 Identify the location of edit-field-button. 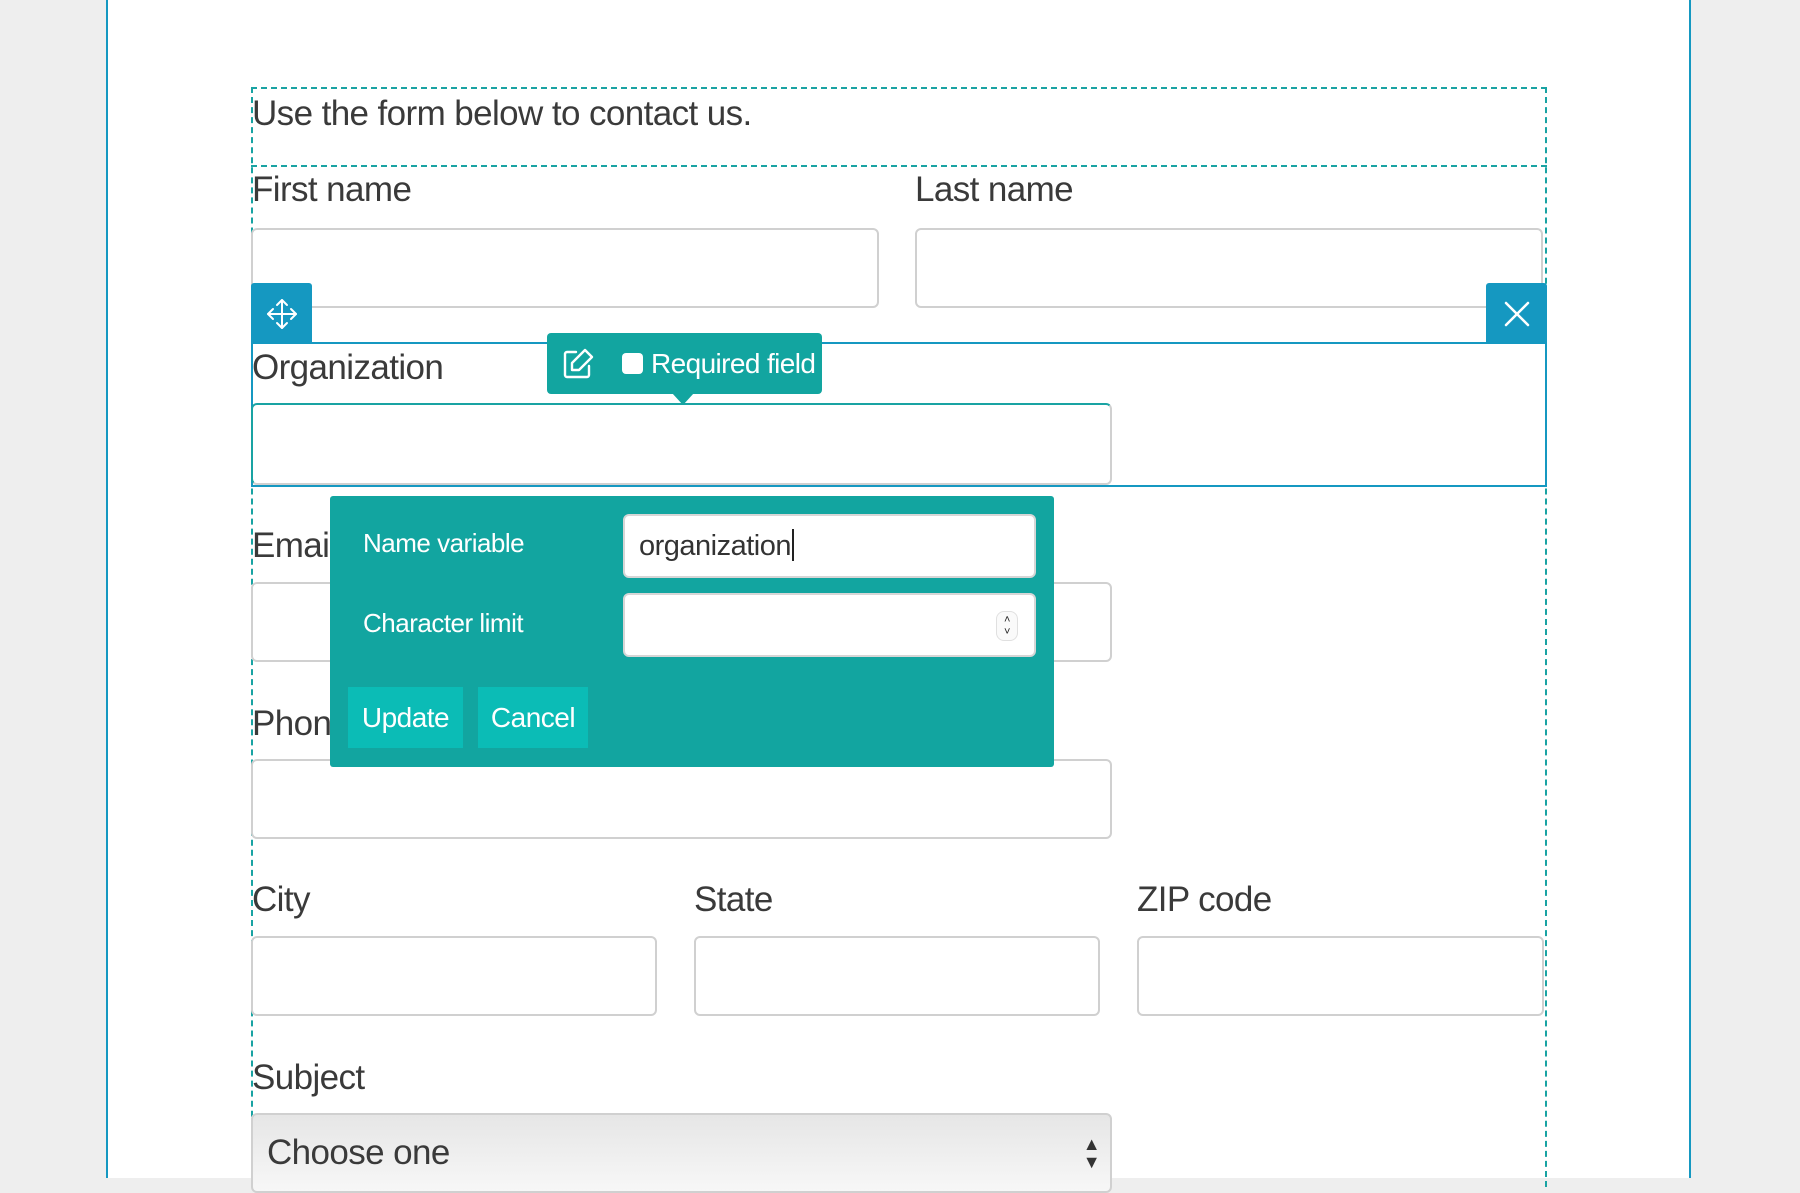
(578, 364).